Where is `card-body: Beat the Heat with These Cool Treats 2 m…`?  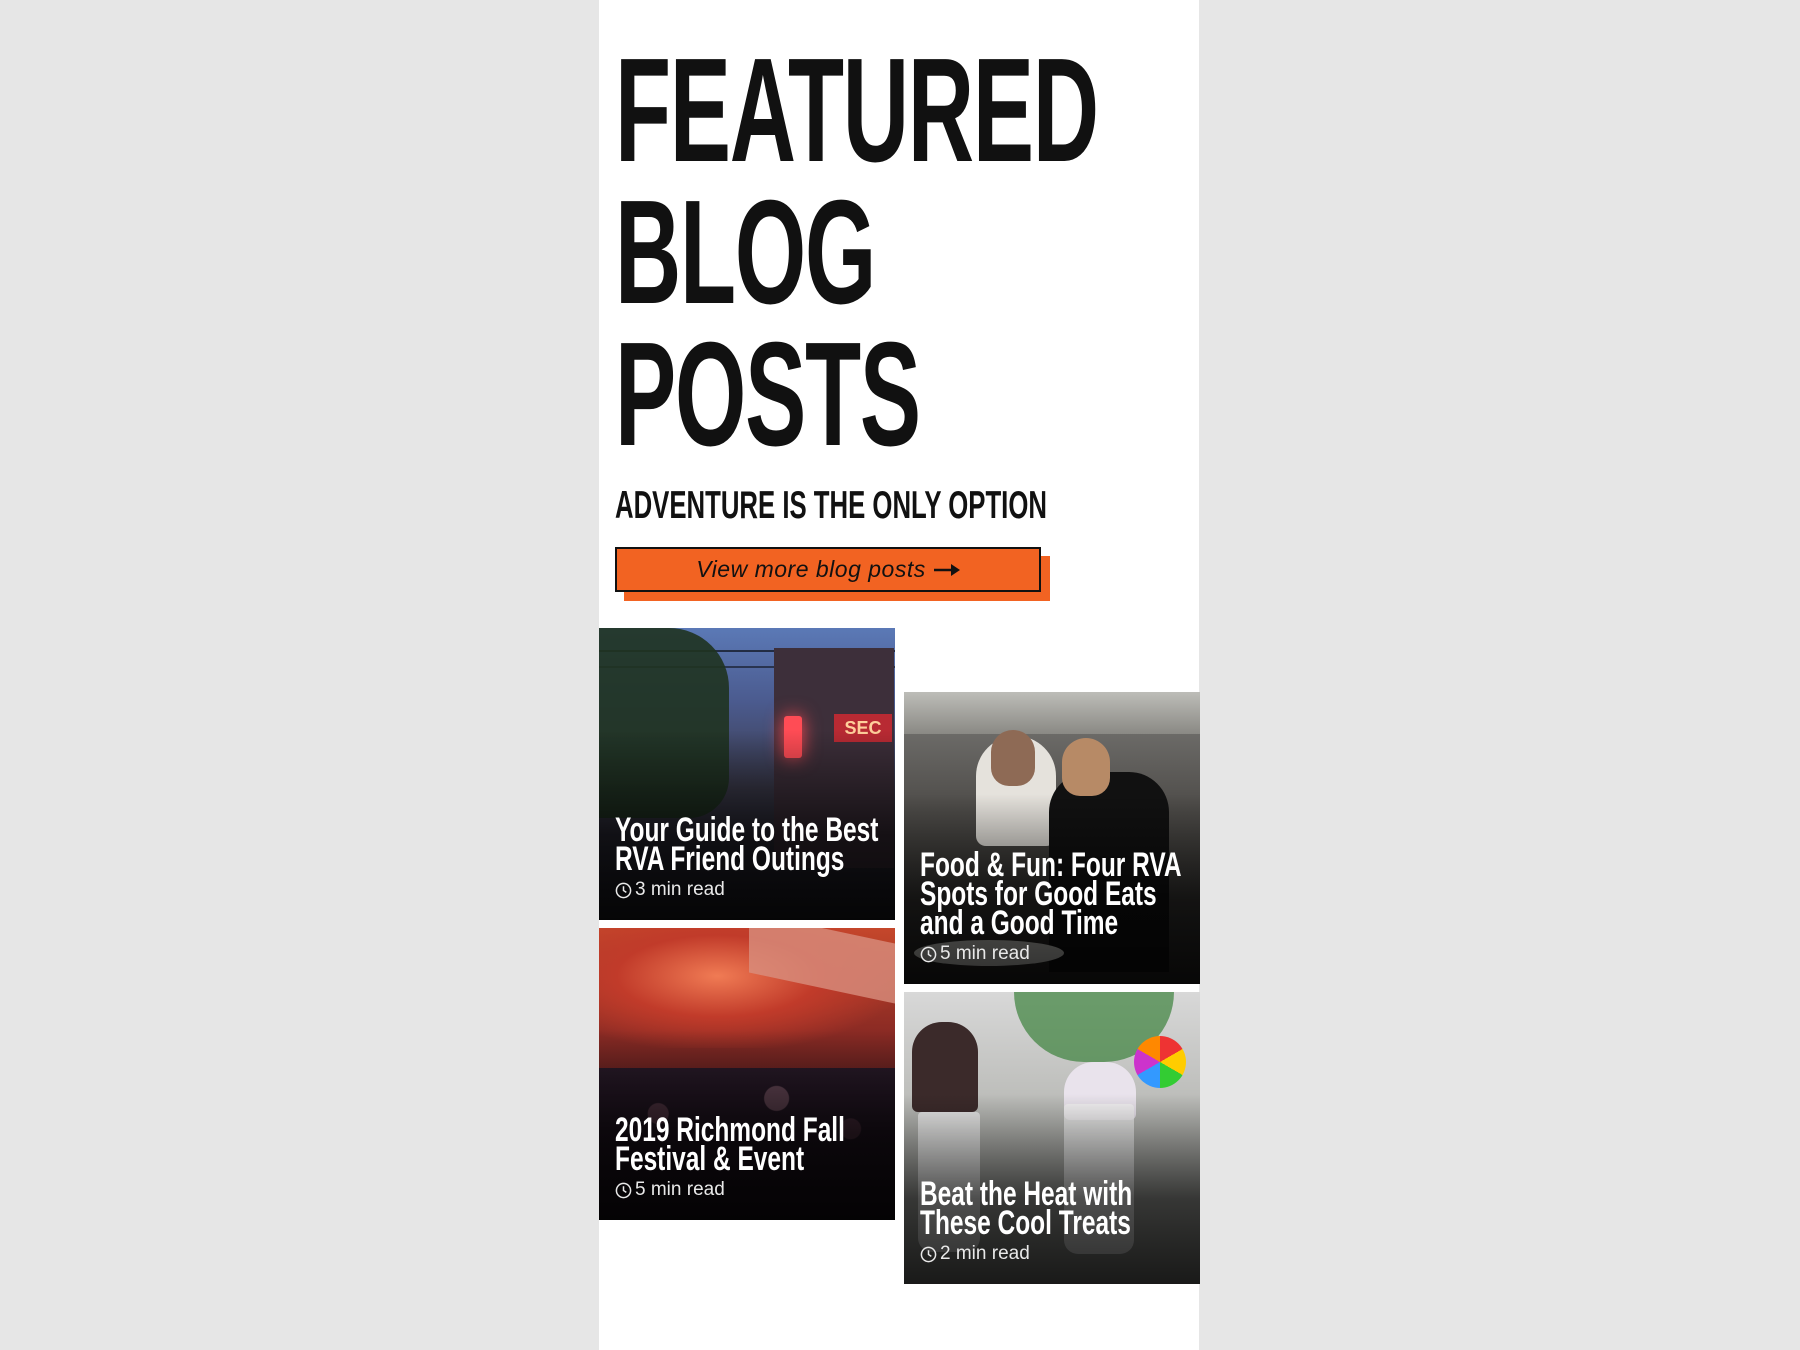
card-body: Beat the Heat with These Cool Treats 2 m… is located at coordinates (1054, 1221).